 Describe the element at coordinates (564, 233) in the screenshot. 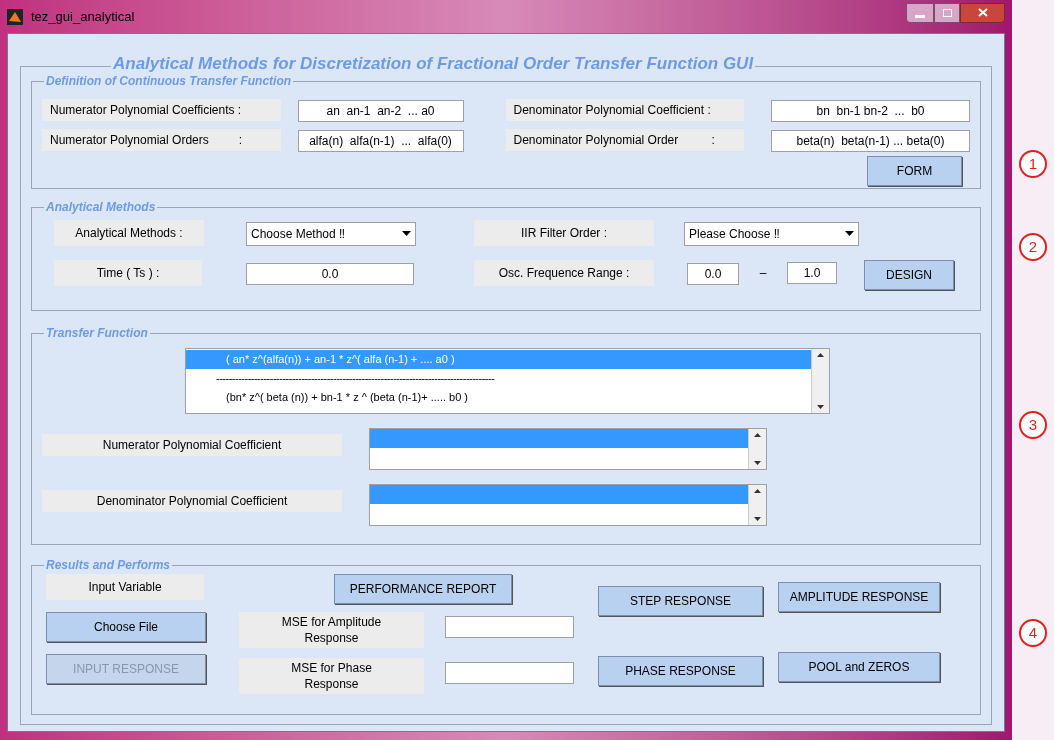

I see `field-label: IIR Filter Order :` at that location.